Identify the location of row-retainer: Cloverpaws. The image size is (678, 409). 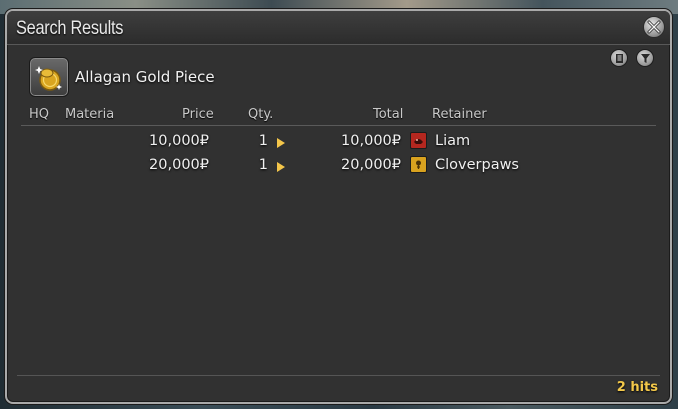
(477, 165).